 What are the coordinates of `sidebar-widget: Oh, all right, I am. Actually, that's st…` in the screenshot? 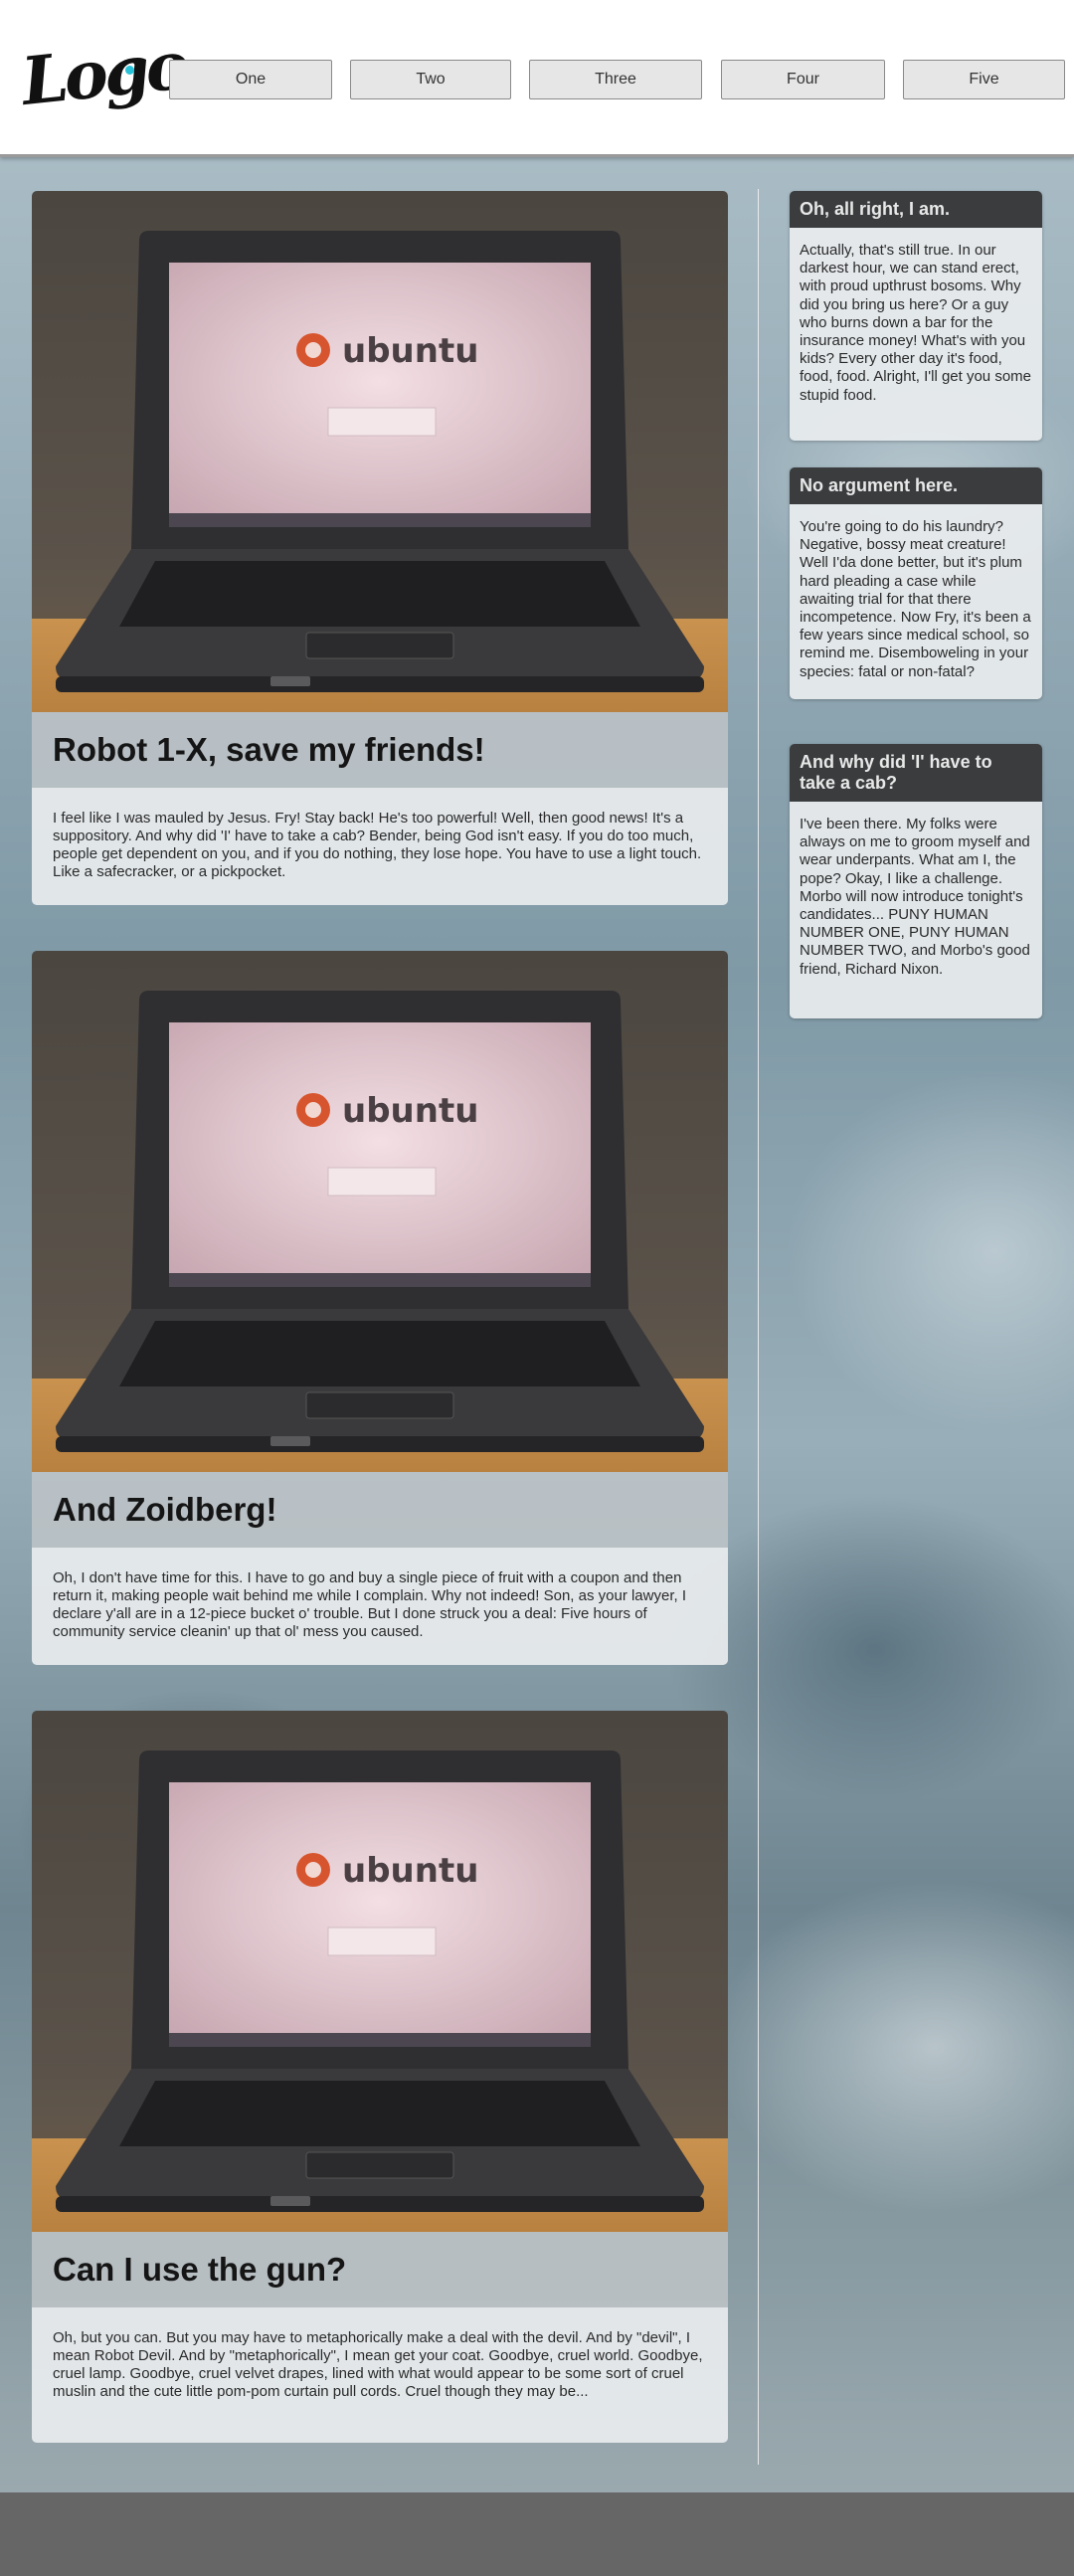 It's located at (916, 316).